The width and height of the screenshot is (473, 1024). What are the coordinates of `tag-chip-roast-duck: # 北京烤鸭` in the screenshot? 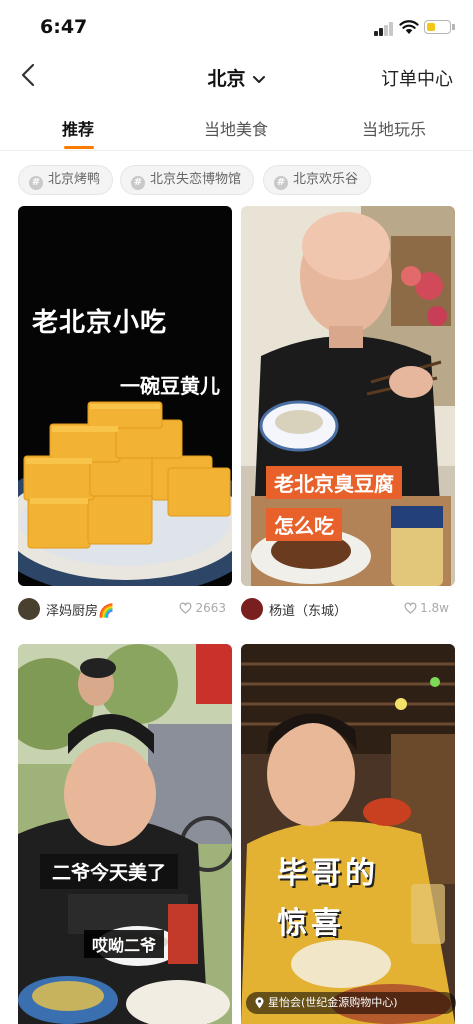 It's located at (66, 180).